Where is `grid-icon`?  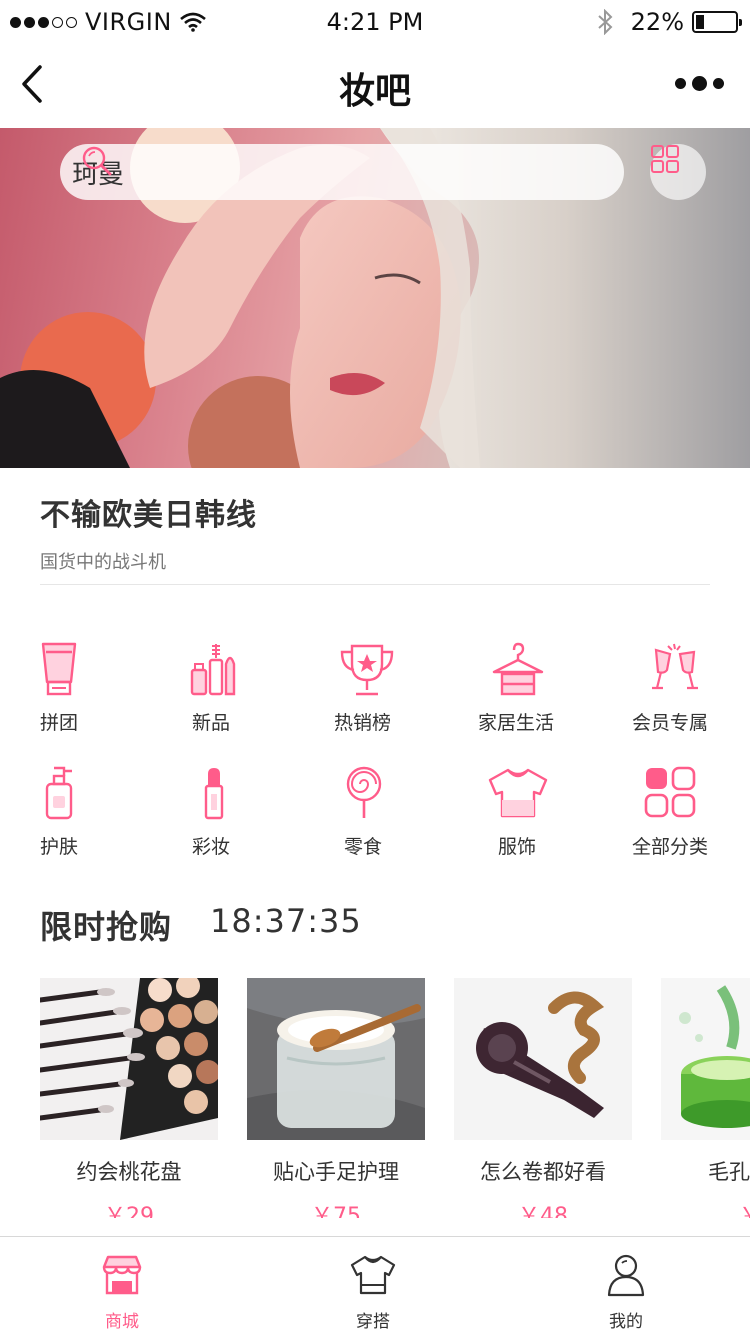 grid-icon is located at coordinates (678, 172).